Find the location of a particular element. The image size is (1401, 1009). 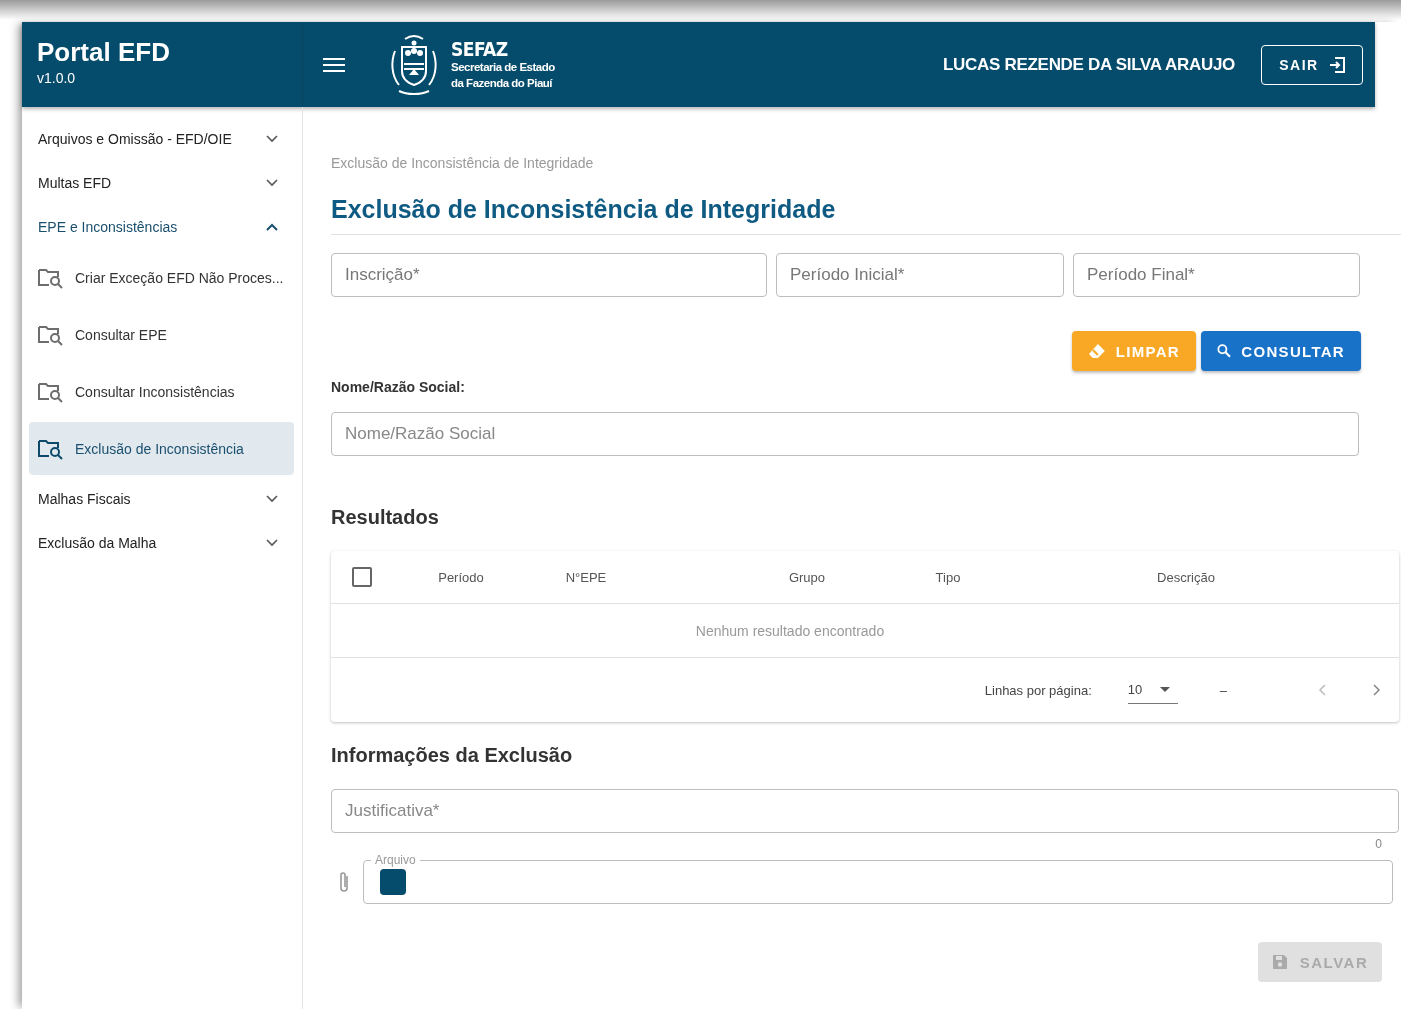

eraser-icon is located at coordinates (1097, 351).